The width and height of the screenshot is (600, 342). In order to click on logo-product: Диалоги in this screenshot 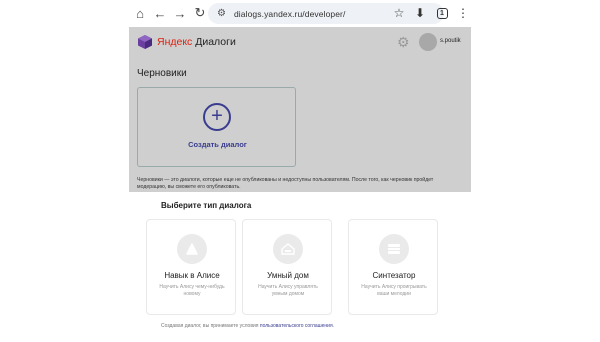, I will do `click(214, 42)`.